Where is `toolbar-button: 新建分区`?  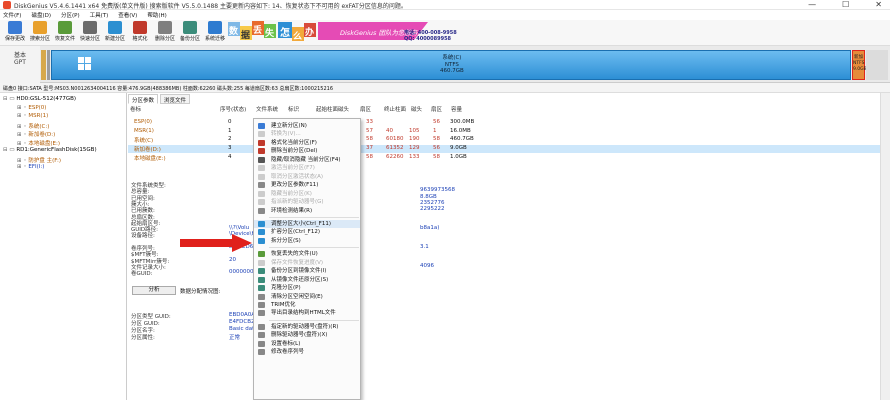
toolbar-button: 新建分区 is located at coordinates (115, 33).